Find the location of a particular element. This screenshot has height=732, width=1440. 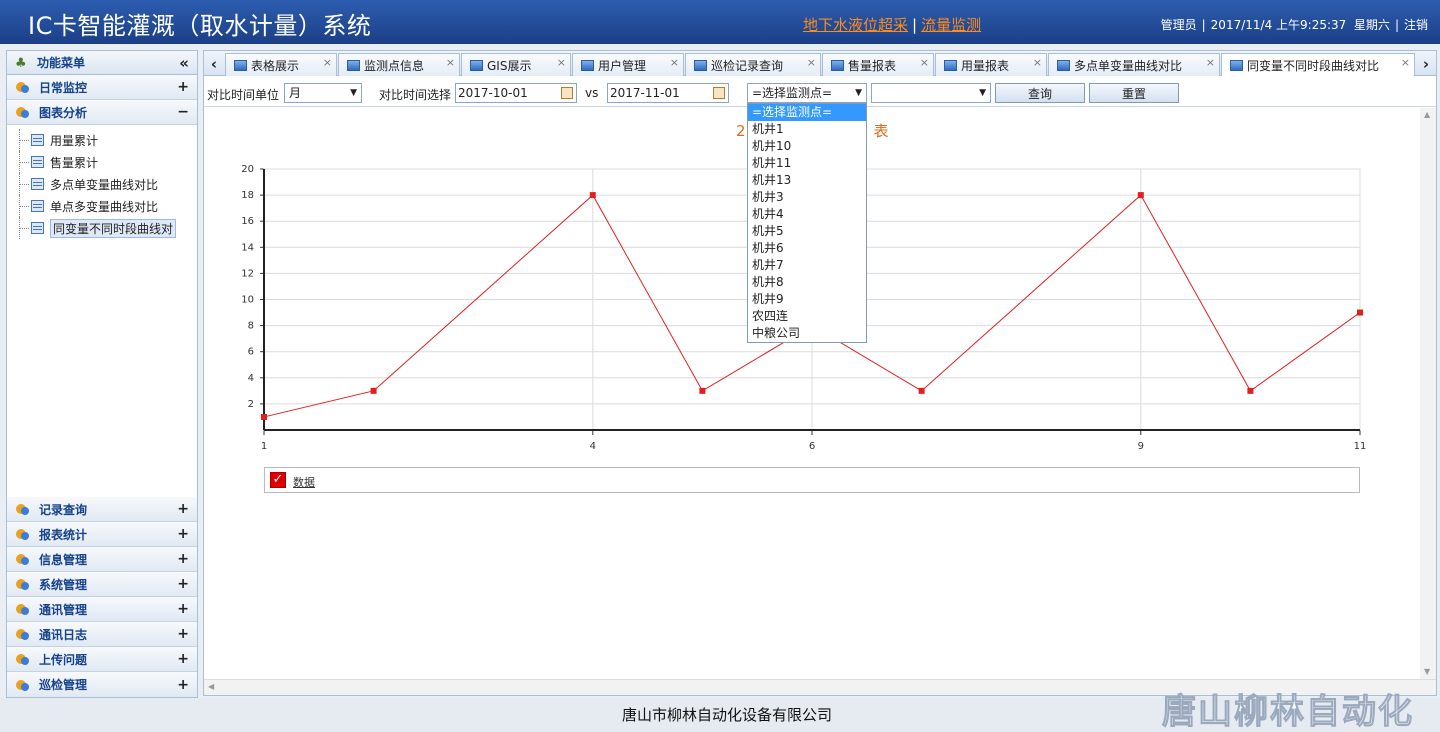

footer: 唐山市柳林自动化设备有限公司 唐山柳林自动化 is located at coordinates (720, 712).